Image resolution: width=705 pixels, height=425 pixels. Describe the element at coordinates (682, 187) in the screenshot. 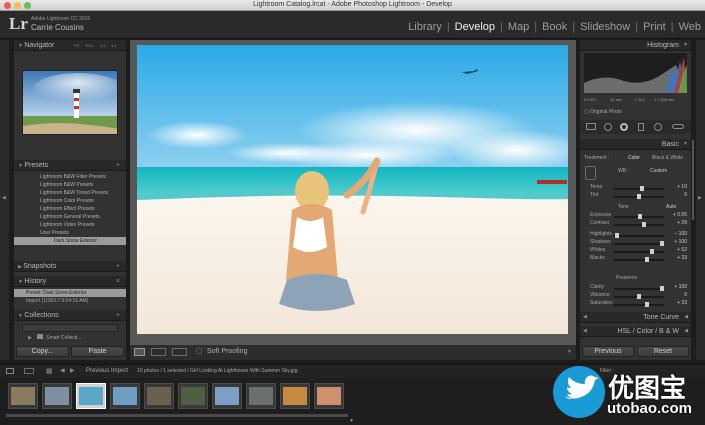

I see `slider-value: + 10` at that location.